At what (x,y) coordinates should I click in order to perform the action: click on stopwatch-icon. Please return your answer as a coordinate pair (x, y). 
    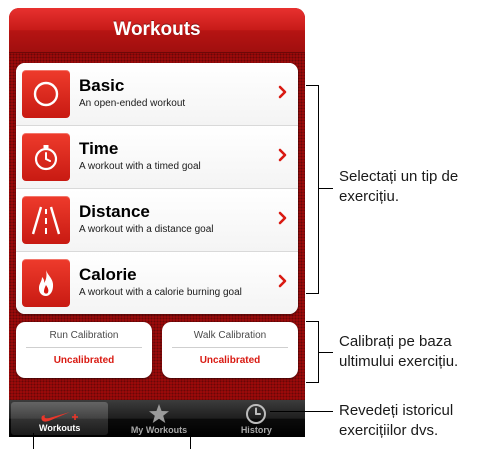
    Looking at the image, I should click on (46, 157).